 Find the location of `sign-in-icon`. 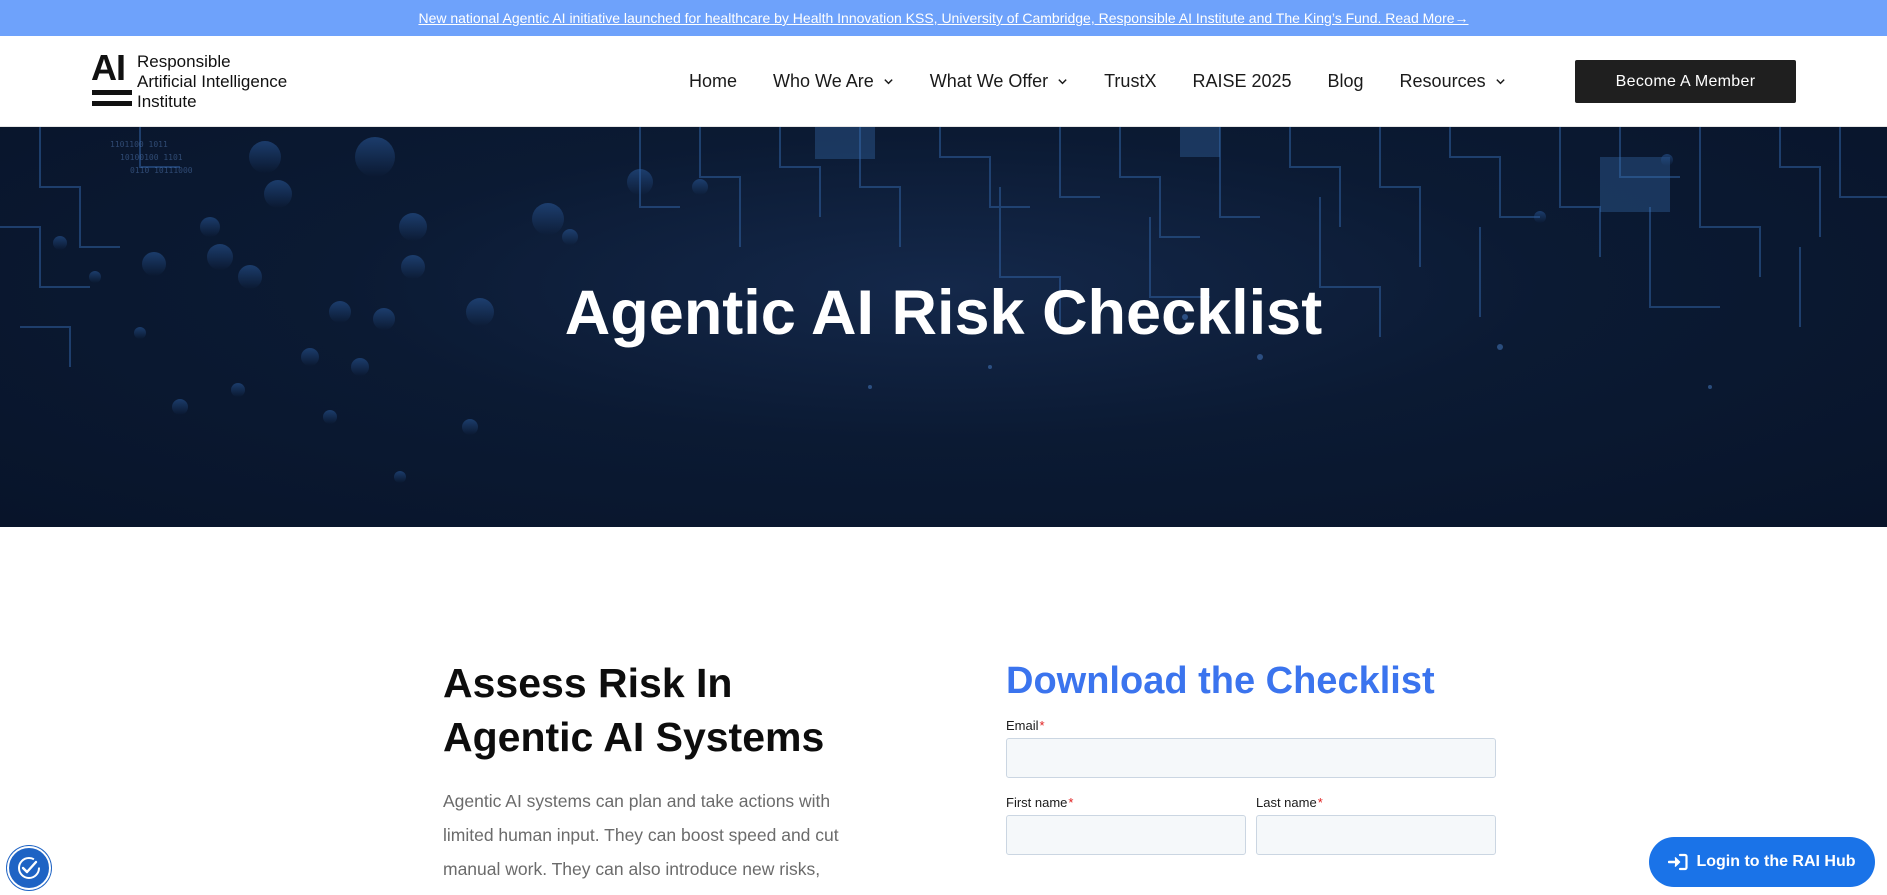

sign-in-icon is located at coordinates (1678, 862).